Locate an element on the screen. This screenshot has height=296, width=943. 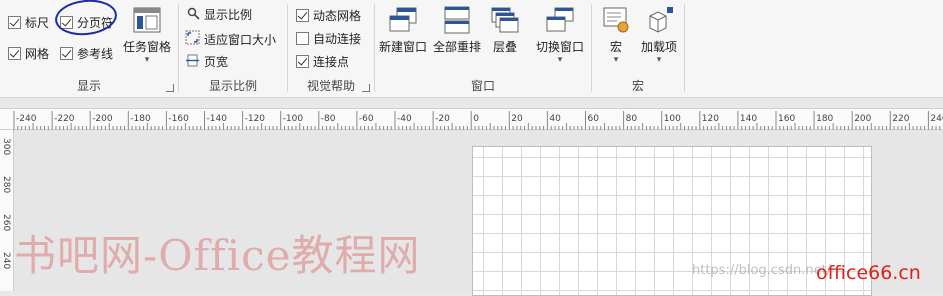
grid-check-box is located at coordinates (14, 53).